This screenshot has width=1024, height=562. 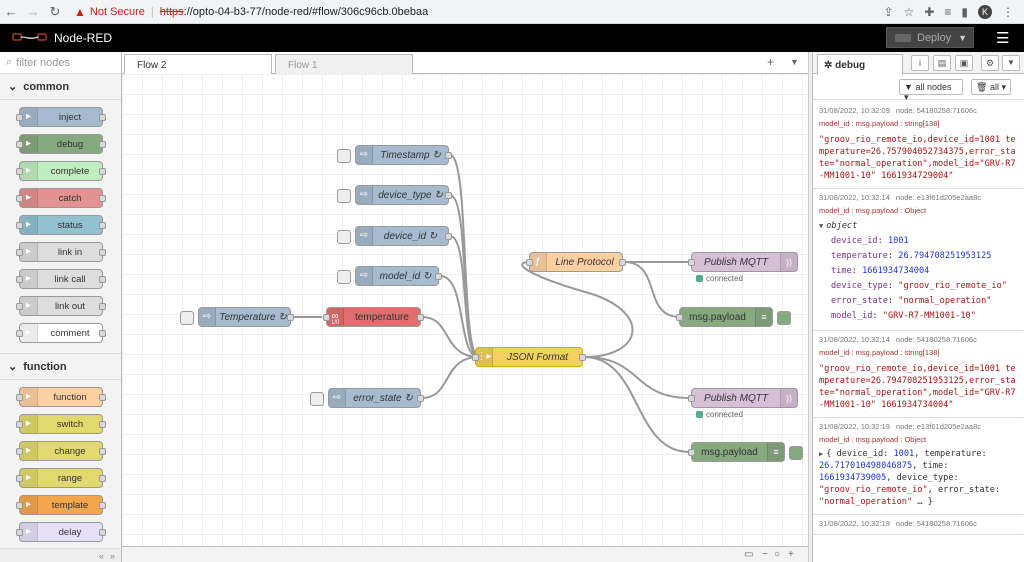 I want to click on mqtt-out-node-2: Publish MQTT )), so click(x=743, y=398).